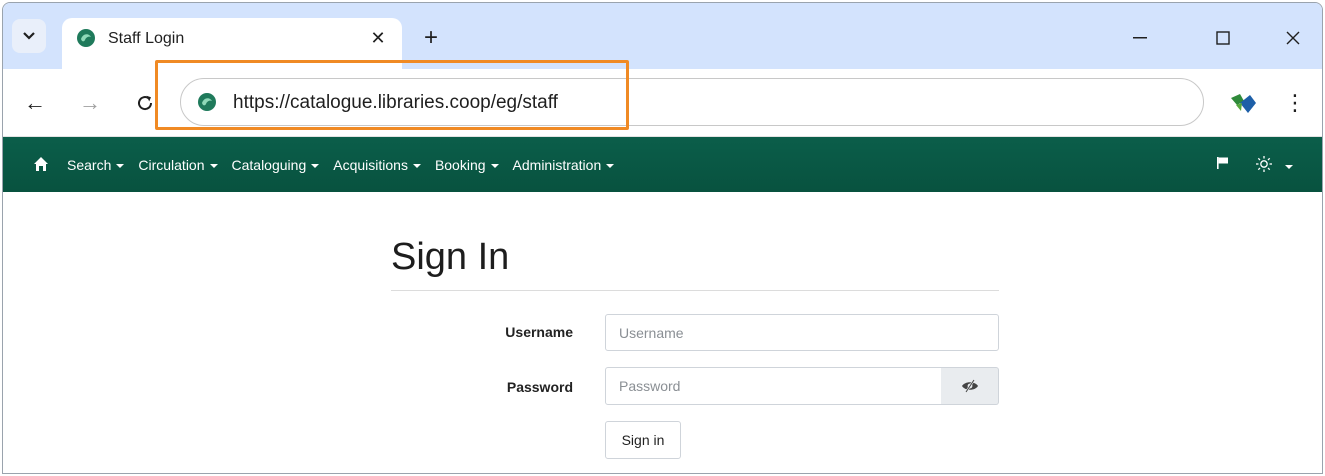 Image resolution: width=1325 pixels, height=476 pixels. Describe the element at coordinates (662, 36) in the screenshot. I see `tab-strip: Staff Login ✕ +` at that location.